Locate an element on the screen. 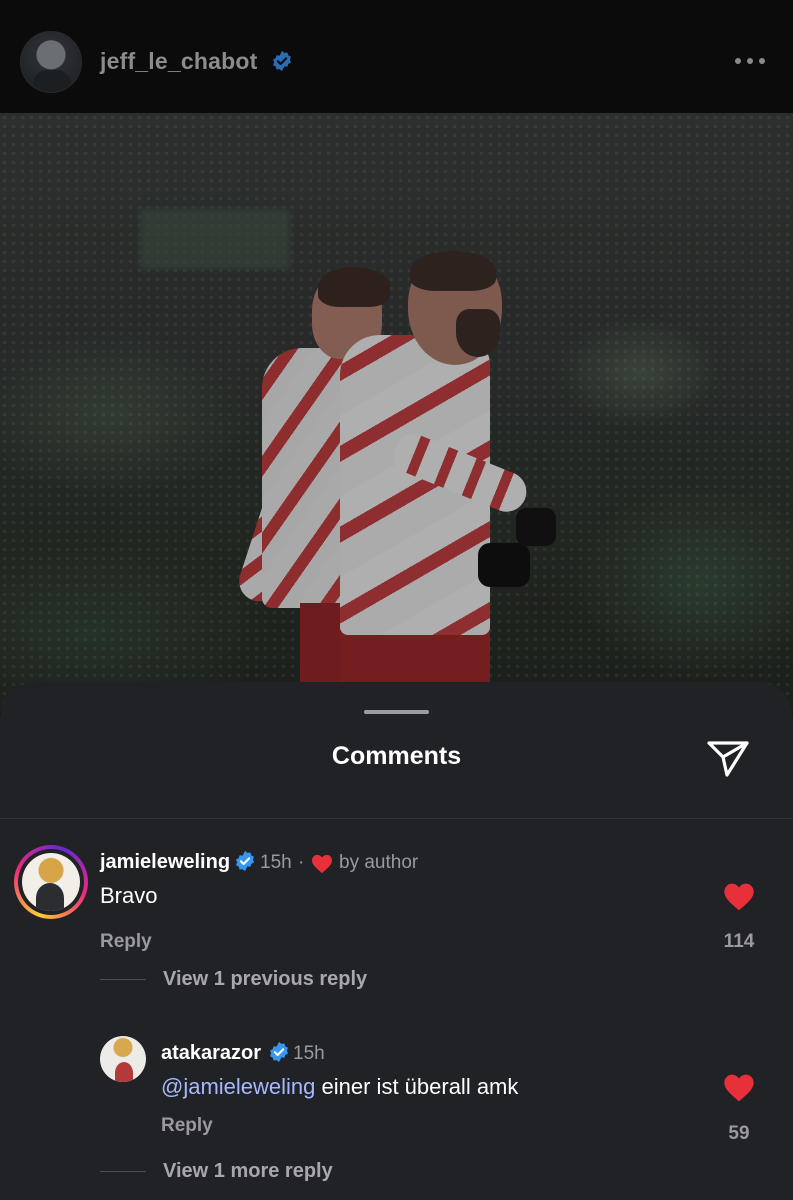 Image resolution: width=793 pixels, height=1200 pixels. view-more-replies-link: View 1 more reply is located at coordinates (248, 1171).